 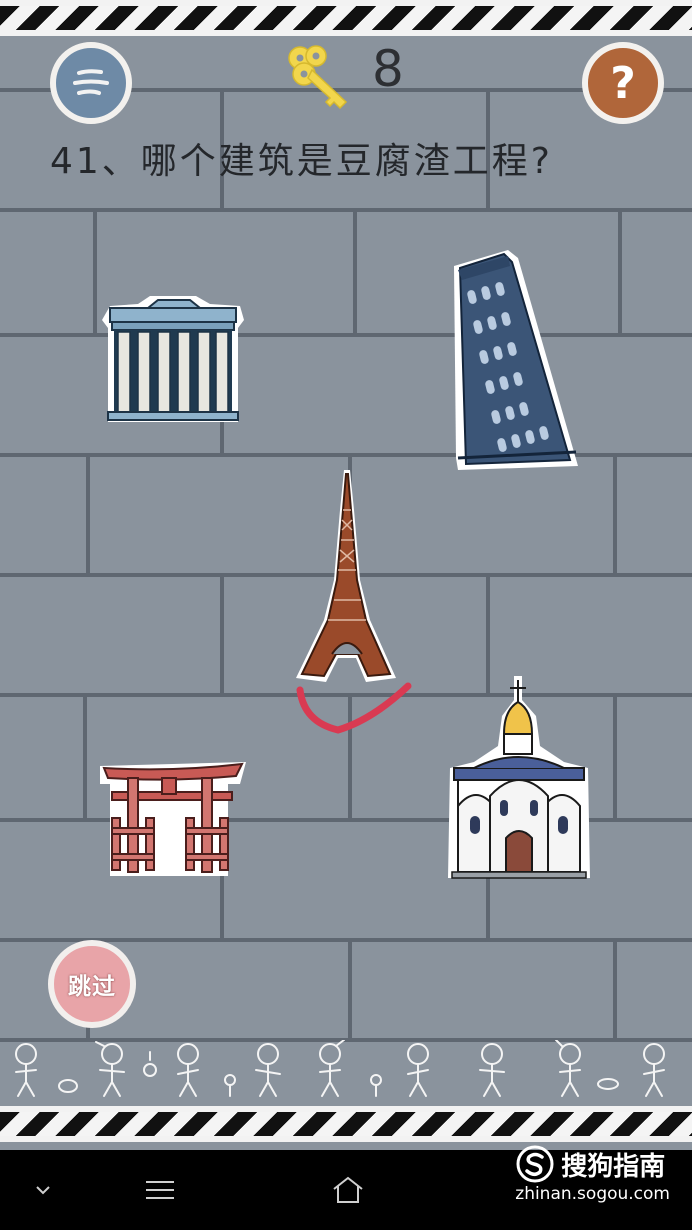 I want to click on sogou-logo-icon, so click(x=535, y=1164).